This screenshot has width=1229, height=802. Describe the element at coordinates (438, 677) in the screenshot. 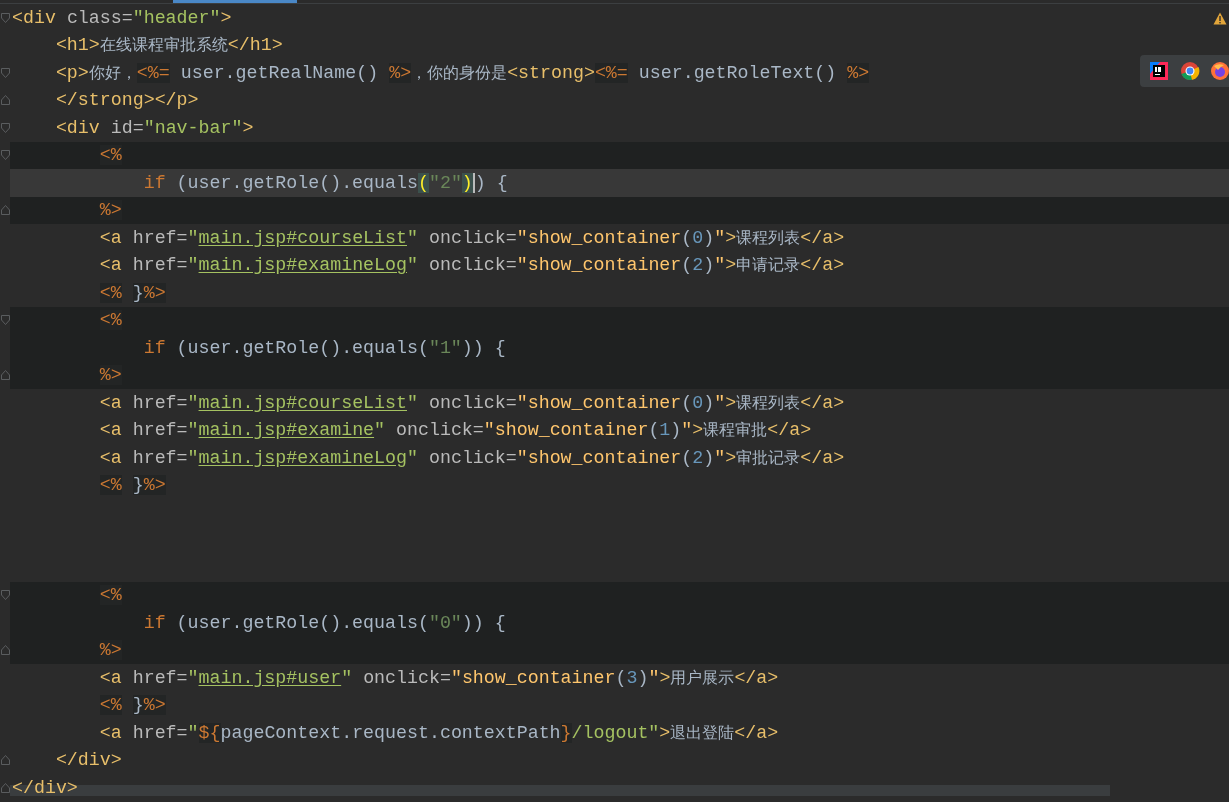

I see `code-line: <a href="main.jsp#user" onclick="show_container(3)">用户展示</a>` at that location.